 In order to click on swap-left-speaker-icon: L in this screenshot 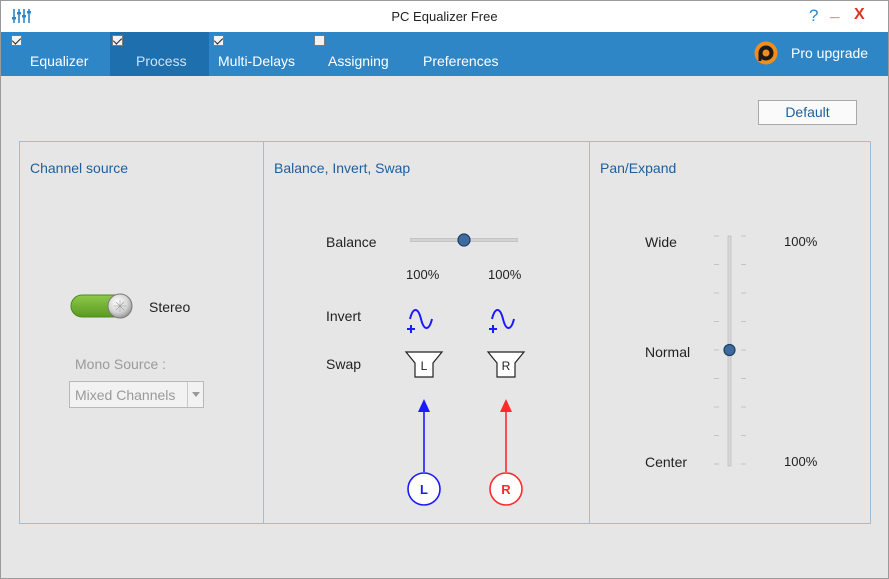, I will do `click(424, 366)`.